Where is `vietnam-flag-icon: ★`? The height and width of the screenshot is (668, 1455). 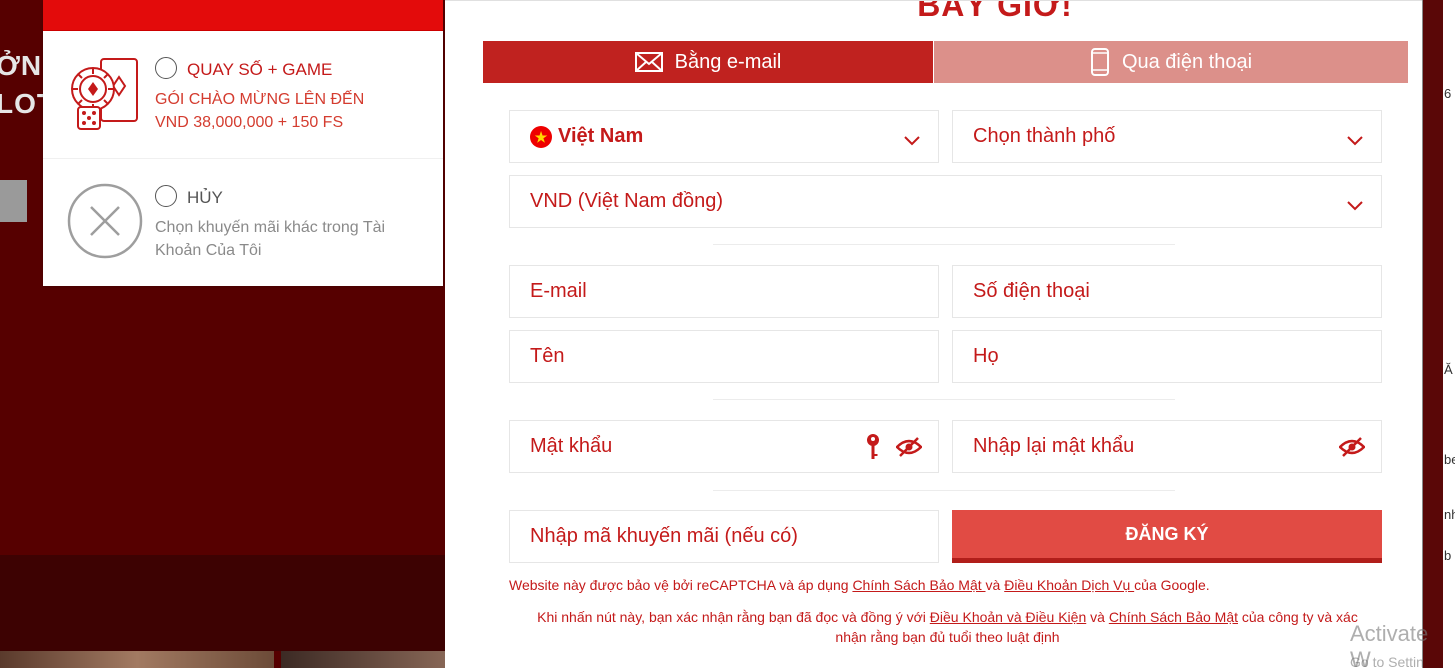 vietnam-flag-icon: ★ is located at coordinates (541, 136).